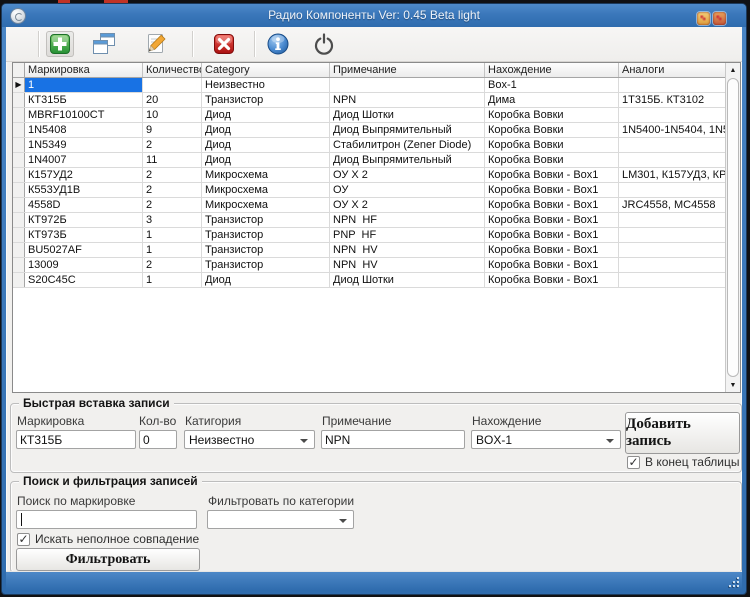 This screenshot has width=750, height=597. I want to click on vertical-scrollbar: ▲ ▼, so click(732, 227).